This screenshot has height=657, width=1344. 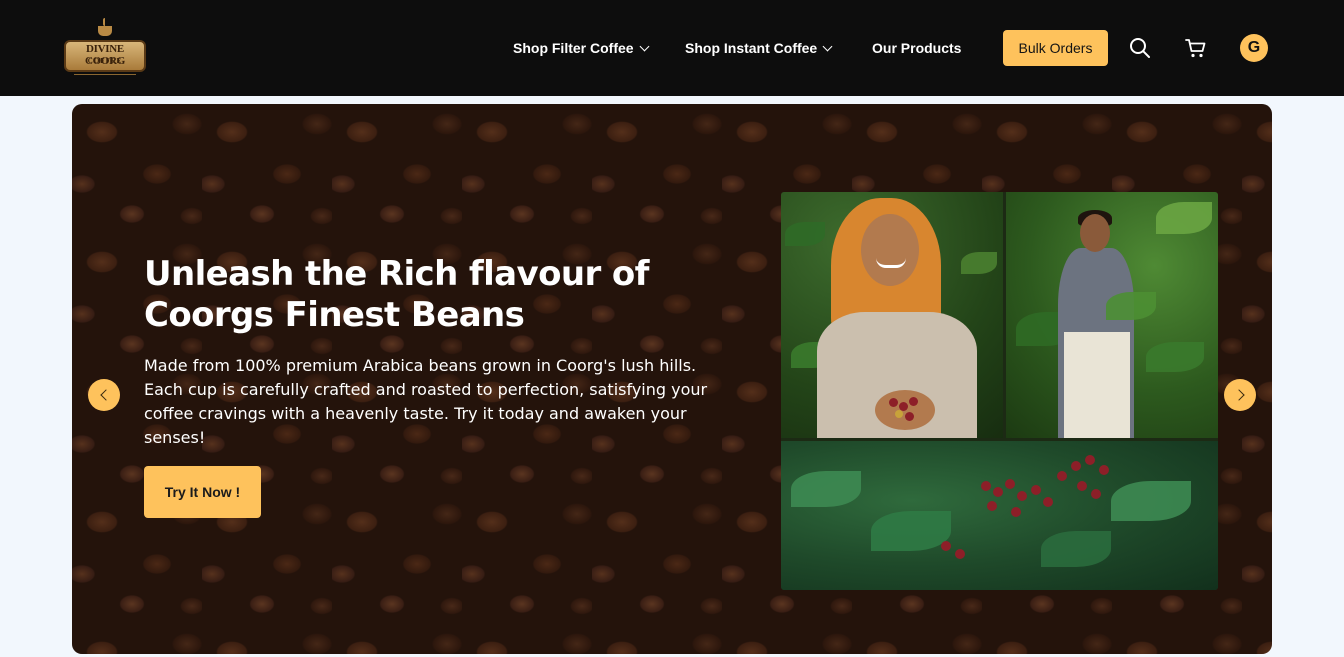 What do you see at coordinates (1055, 48) in the screenshot?
I see `bulk-orders-button: Bulk Orders` at bounding box center [1055, 48].